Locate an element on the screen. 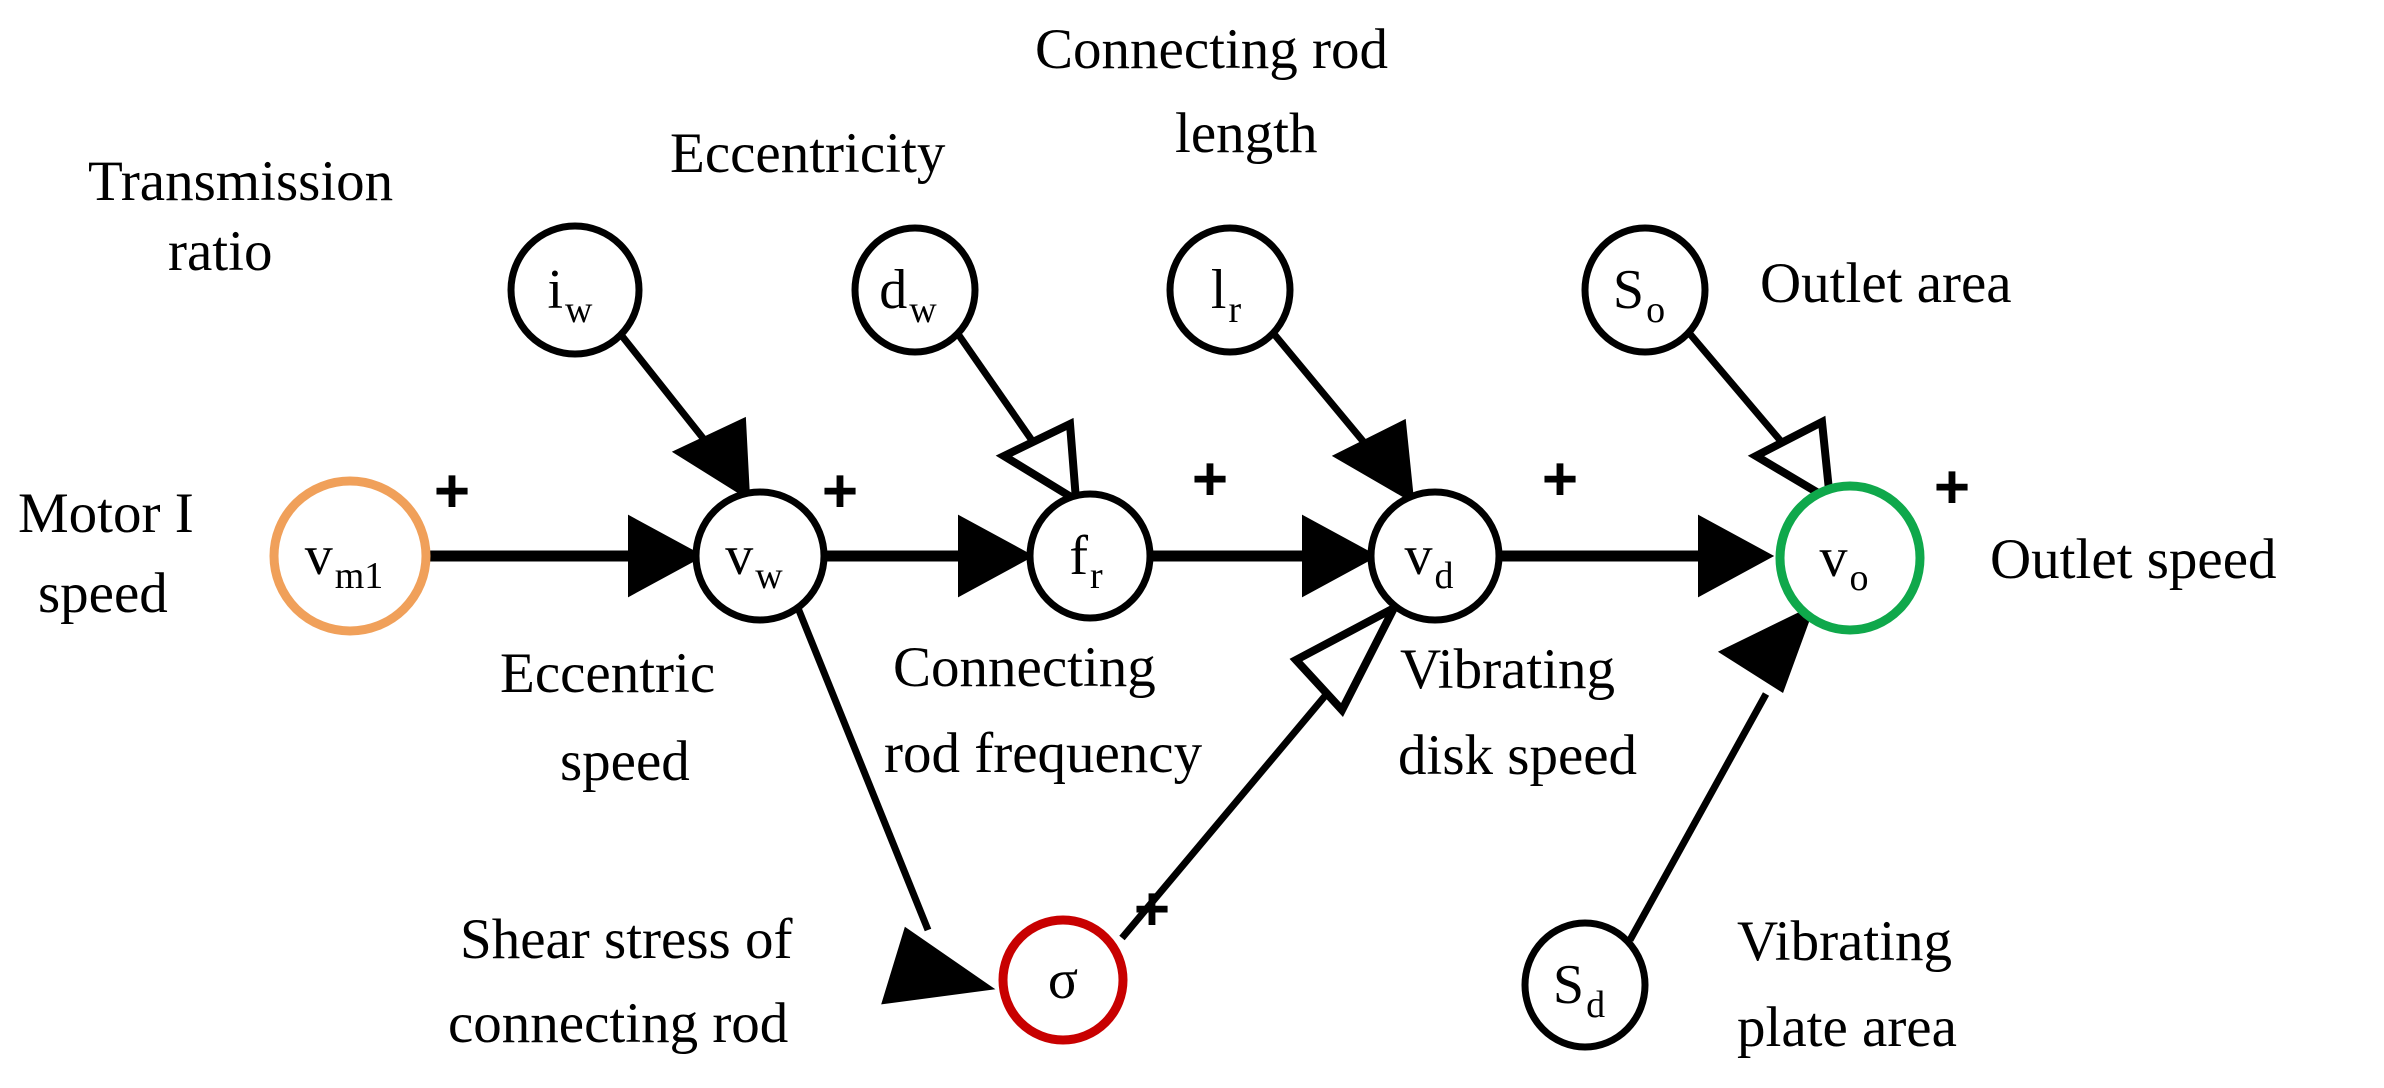 The height and width of the screenshot is (1088, 2384). node-d-w-subscript: w is located at coordinates (923, 310).